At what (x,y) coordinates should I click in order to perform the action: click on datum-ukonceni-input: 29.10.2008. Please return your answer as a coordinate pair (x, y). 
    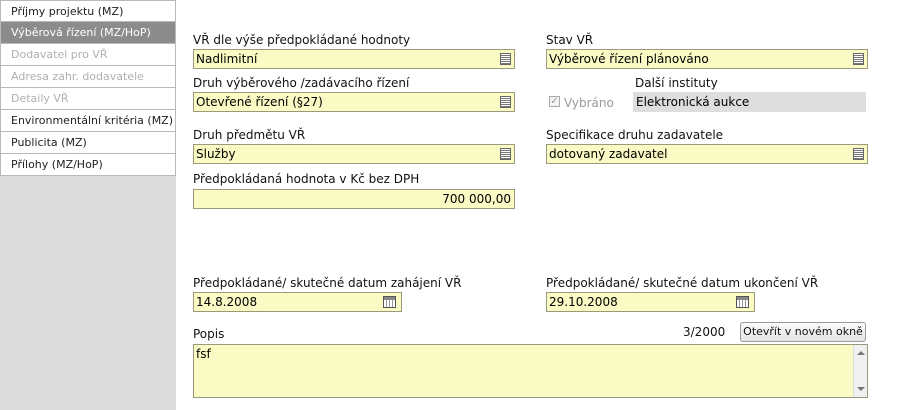
    Looking at the image, I should click on (650, 302).